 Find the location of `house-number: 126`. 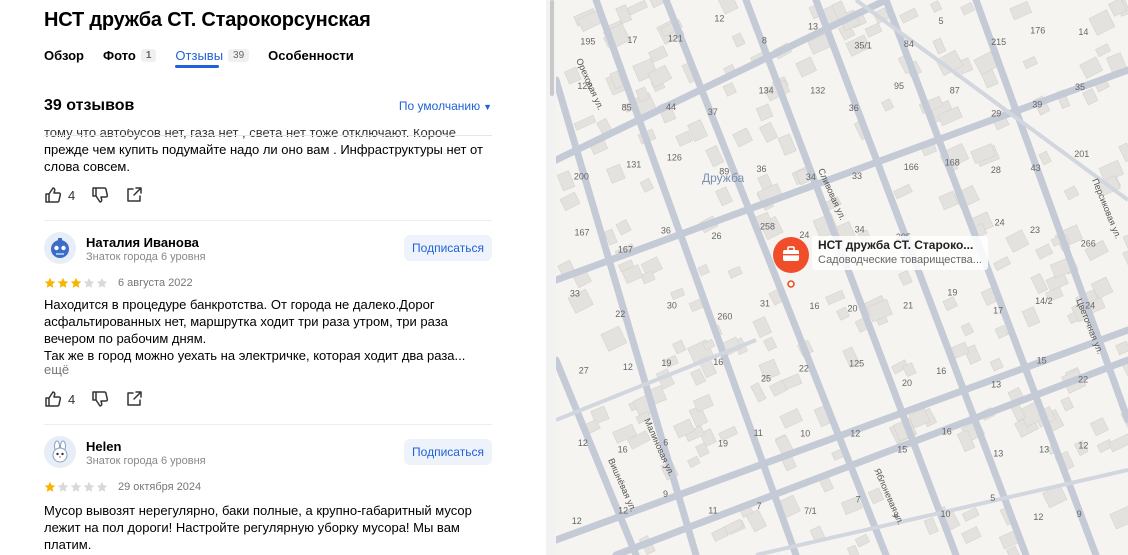

house-number: 126 is located at coordinates (674, 158).